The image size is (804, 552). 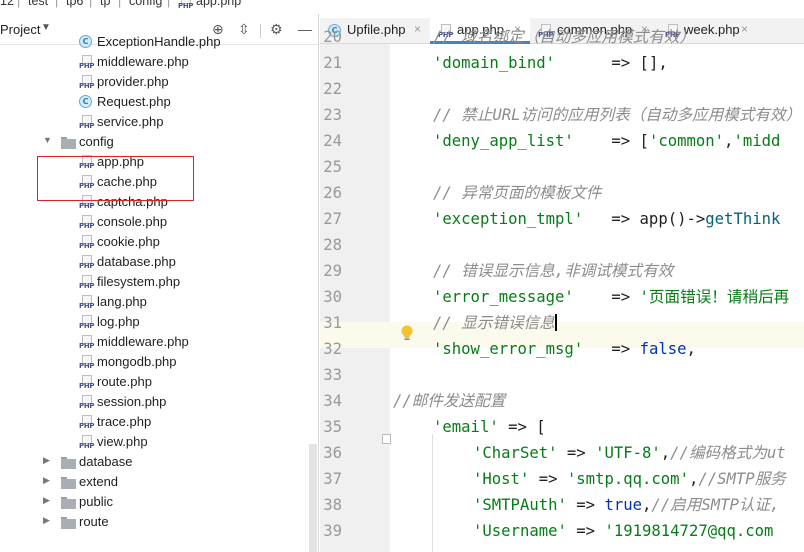 What do you see at coordinates (562, 245) in the screenshot?
I see `code-line: 28` at bounding box center [562, 245].